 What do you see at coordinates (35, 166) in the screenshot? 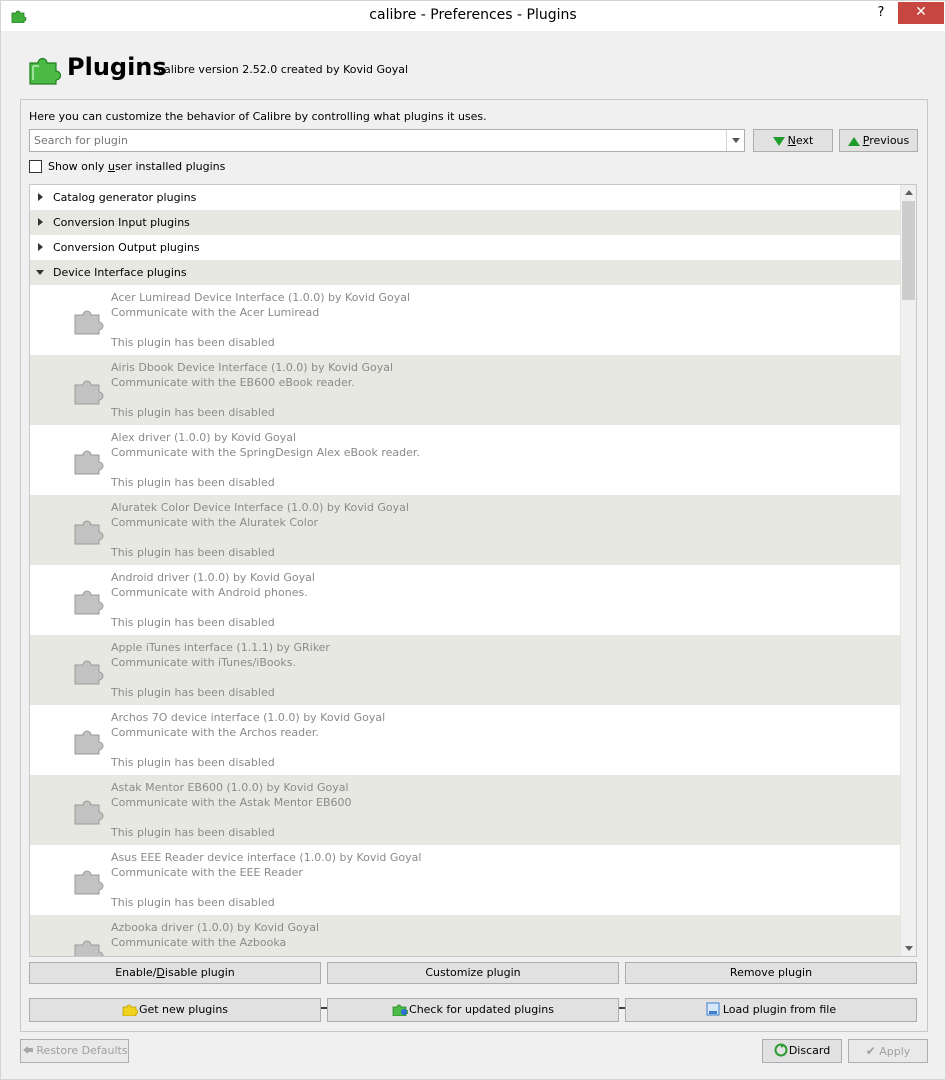
I see `user-installed-checkbox` at bounding box center [35, 166].